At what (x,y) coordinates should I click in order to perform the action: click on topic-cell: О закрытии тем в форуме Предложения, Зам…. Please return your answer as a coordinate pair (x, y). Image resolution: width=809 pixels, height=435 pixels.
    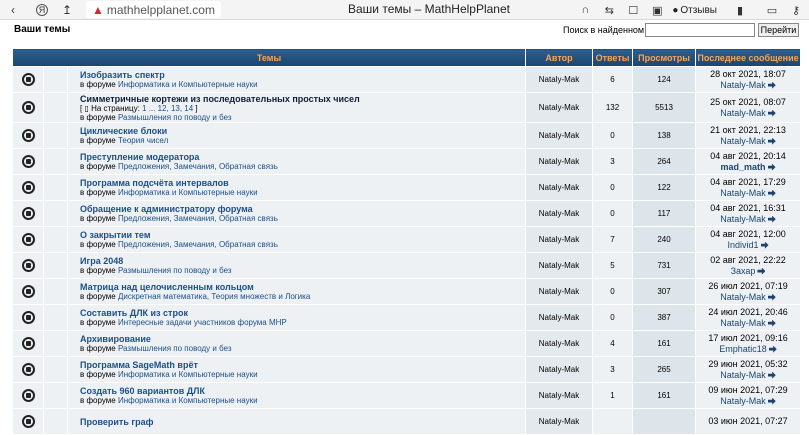
    Looking at the image, I should click on (296, 239).